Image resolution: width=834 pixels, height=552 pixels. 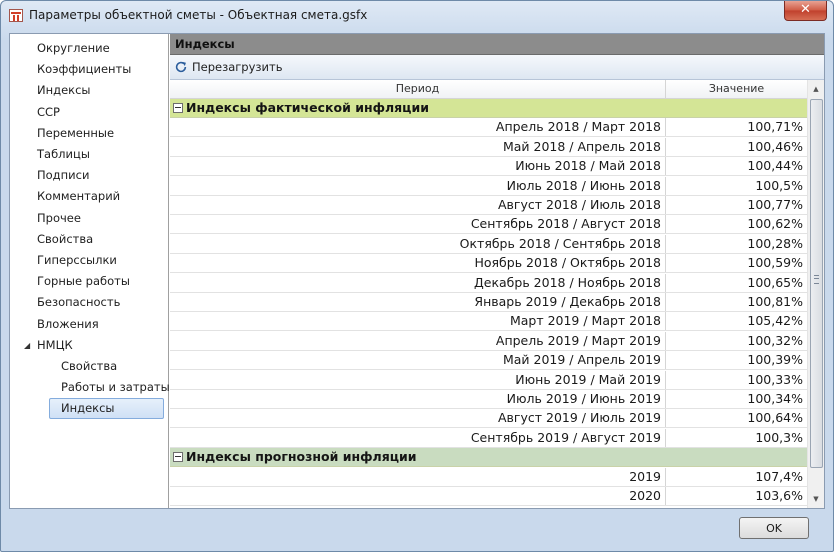 I want to click on sidebar-item-label: Округление, so click(x=73, y=48).